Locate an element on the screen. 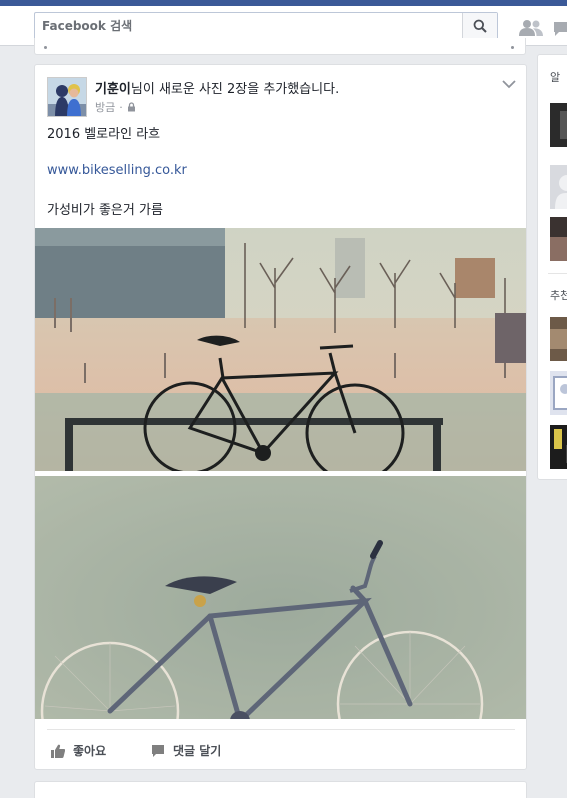  post-action-text: 님이 새로운 사진 2장을 추가했습니다. is located at coordinates (235, 89).